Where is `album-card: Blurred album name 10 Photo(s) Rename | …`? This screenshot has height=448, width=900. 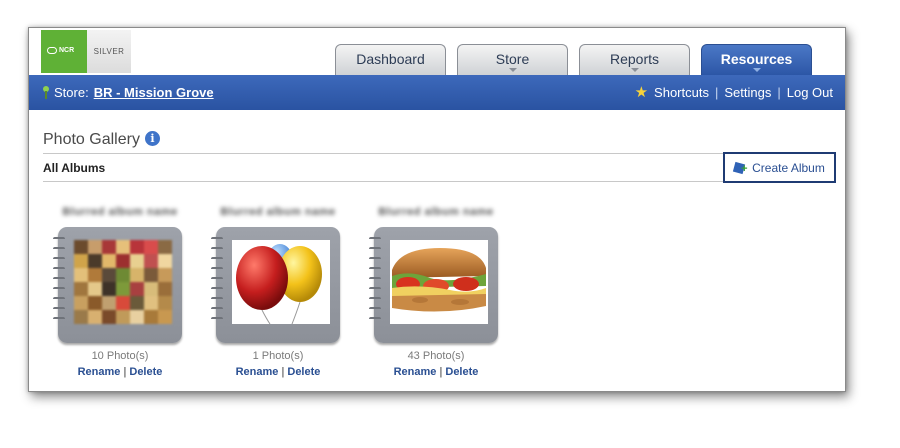 album-card: Blurred album name 10 Photo(s) Rename | … is located at coordinates (119, 292).